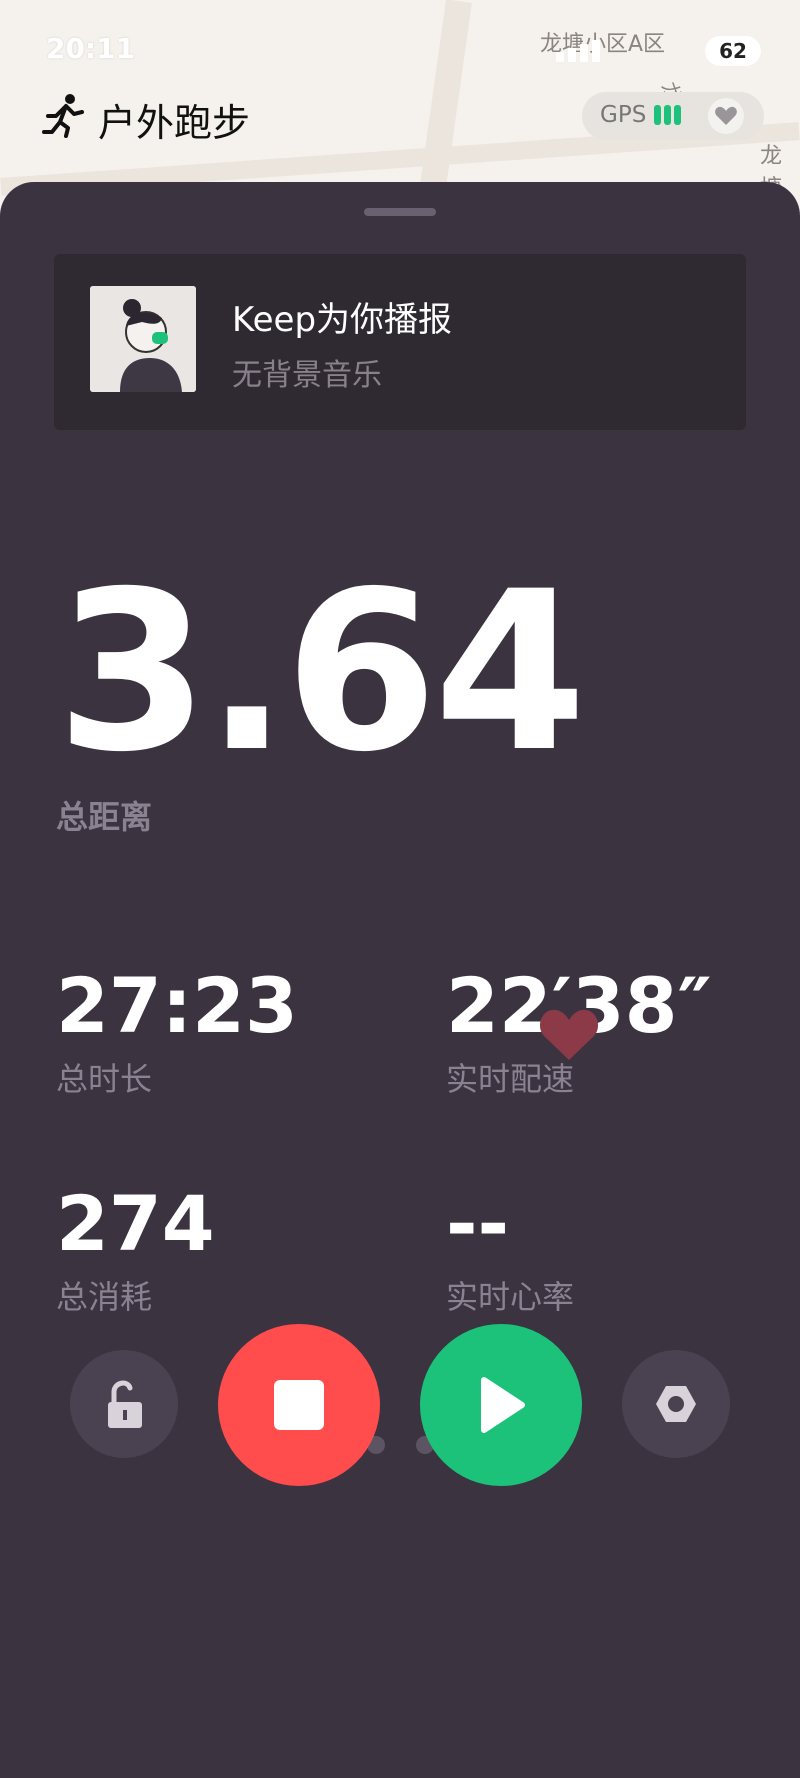 The height and width of the screenshot is (1778, 800). Describe the element at coordinates (342, 320) in the screenshot. I see `broadcast-title: Keep为你播报` at that location.